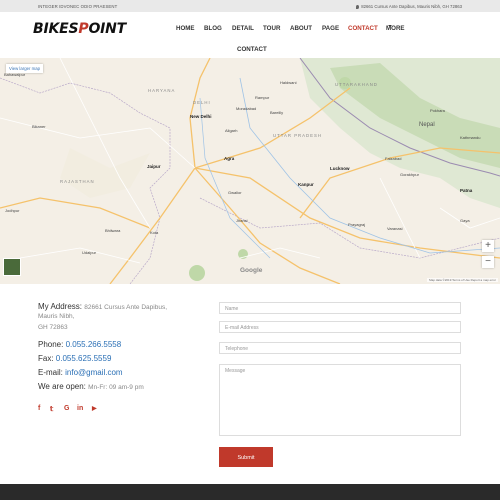 Image resolution: width=500 pixels, height=500 pixels. I want to click on email-line: E-mail: info@gmail.com, so click(80, 372).